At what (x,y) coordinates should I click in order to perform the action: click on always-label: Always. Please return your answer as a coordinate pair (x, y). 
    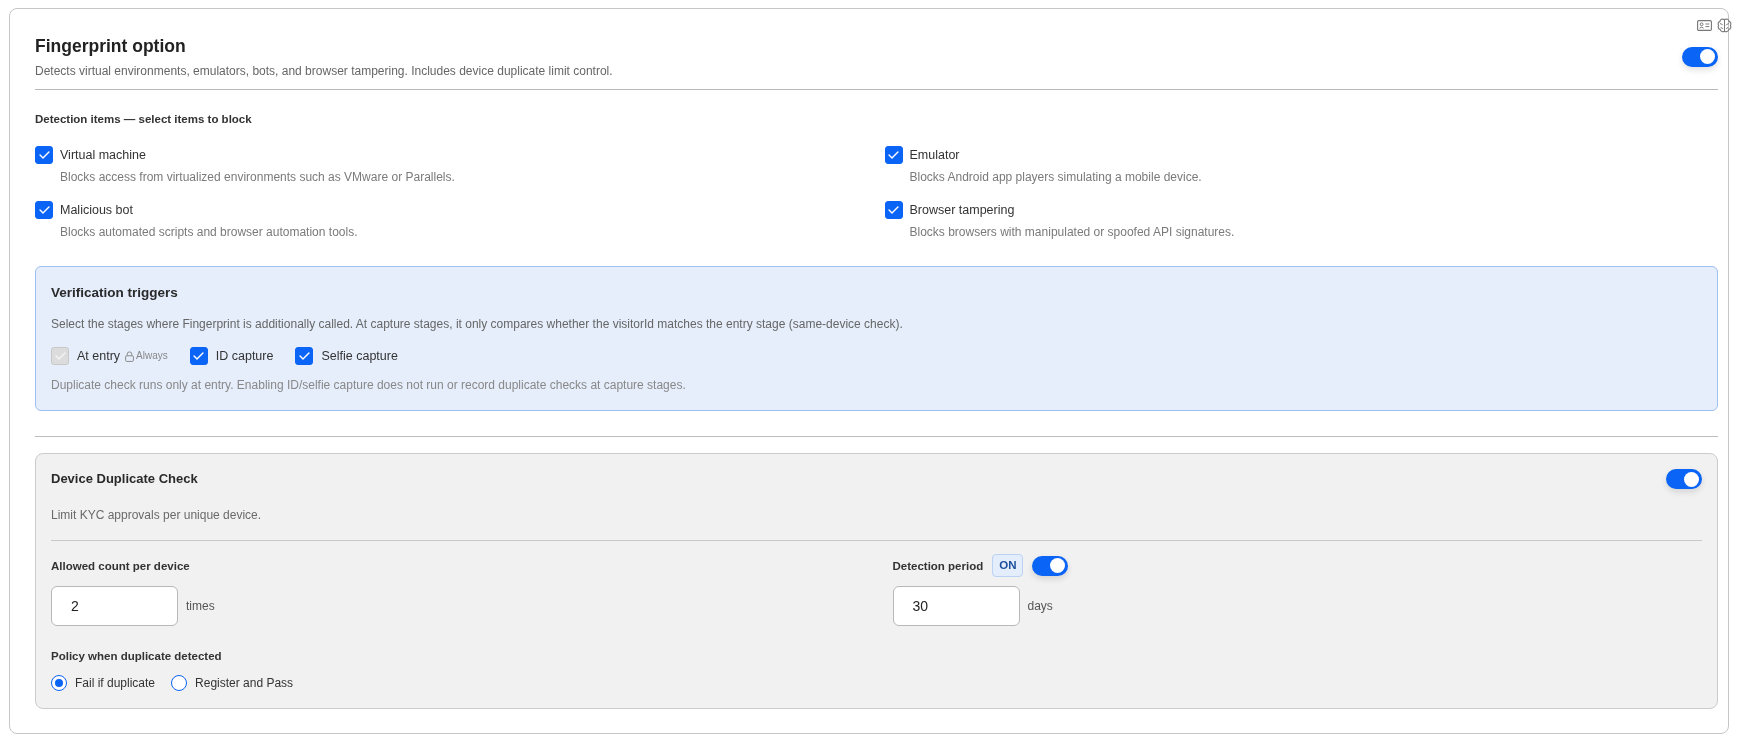
    Looking at the image, I should click on (152, 356).